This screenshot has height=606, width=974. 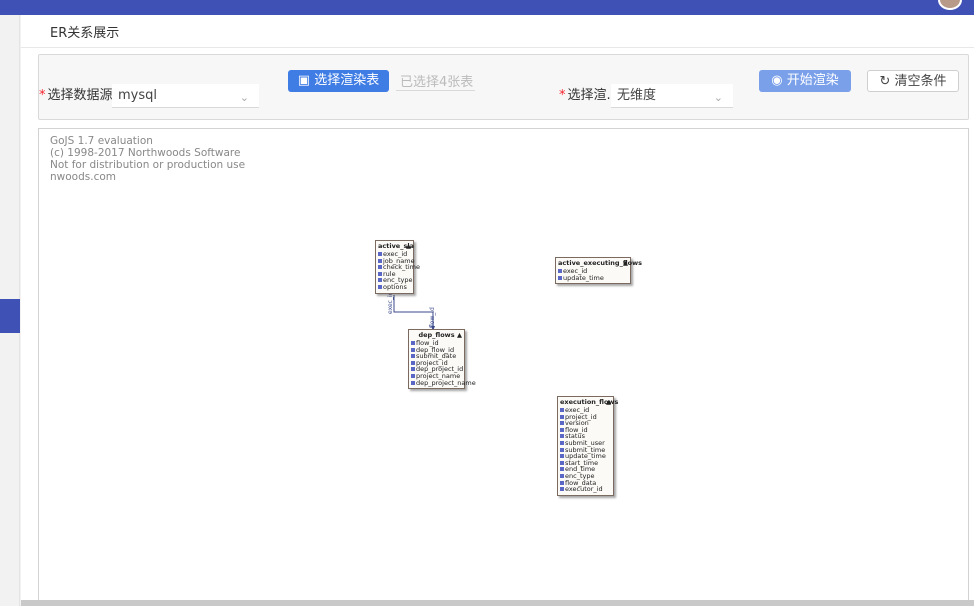 What do you see at coordinates (394, 287) in the screenshot?
I see `entity-field: options` at bounding box center [394, 287].